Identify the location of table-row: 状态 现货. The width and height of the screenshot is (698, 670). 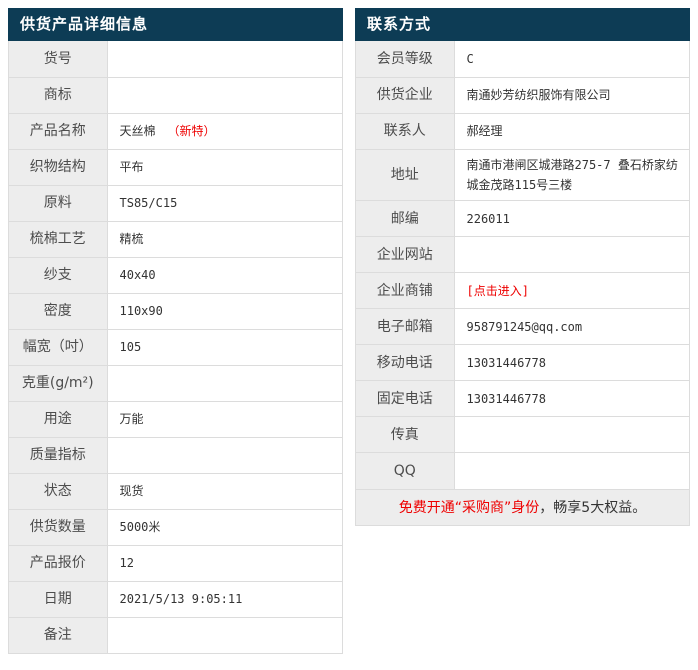
(175, 490).